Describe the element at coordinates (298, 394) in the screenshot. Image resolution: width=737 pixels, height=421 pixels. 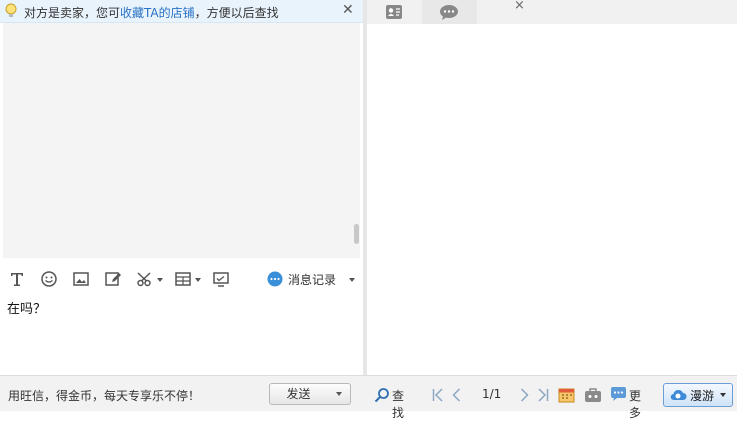
I see `send-button: 发送` at that location.